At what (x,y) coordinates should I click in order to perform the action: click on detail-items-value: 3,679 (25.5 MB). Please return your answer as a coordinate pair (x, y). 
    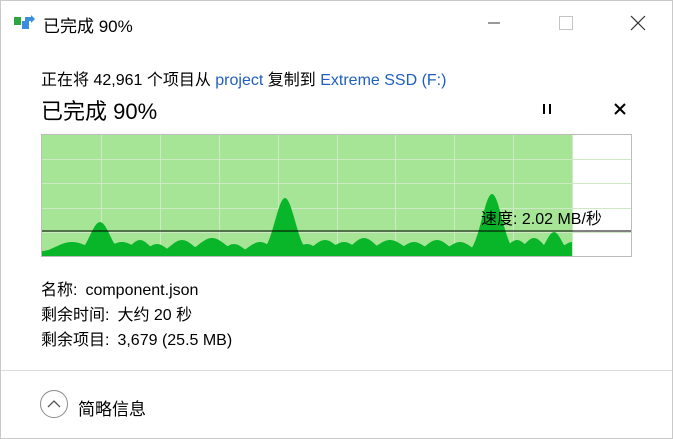
    Looking at the image, I should click on (175, 340).